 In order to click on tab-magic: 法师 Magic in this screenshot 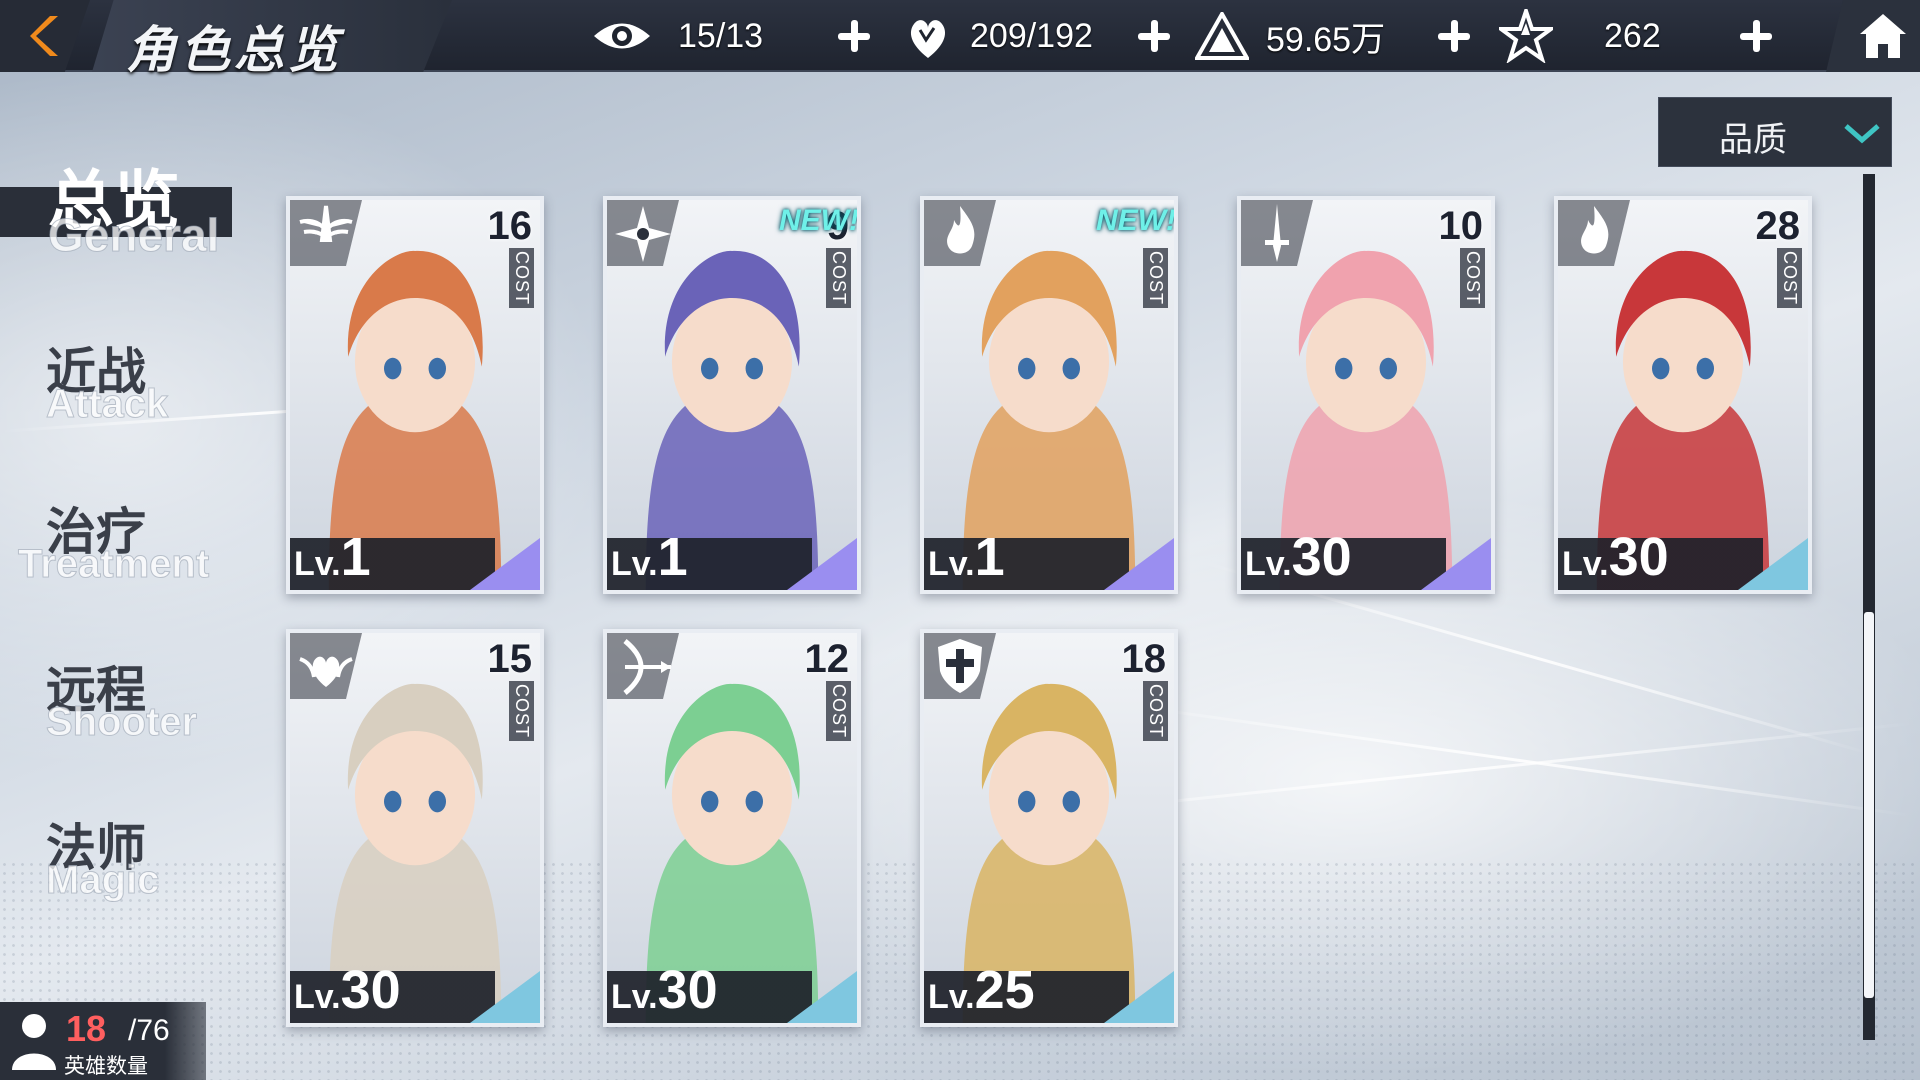, I will do `click(125, 856)`.